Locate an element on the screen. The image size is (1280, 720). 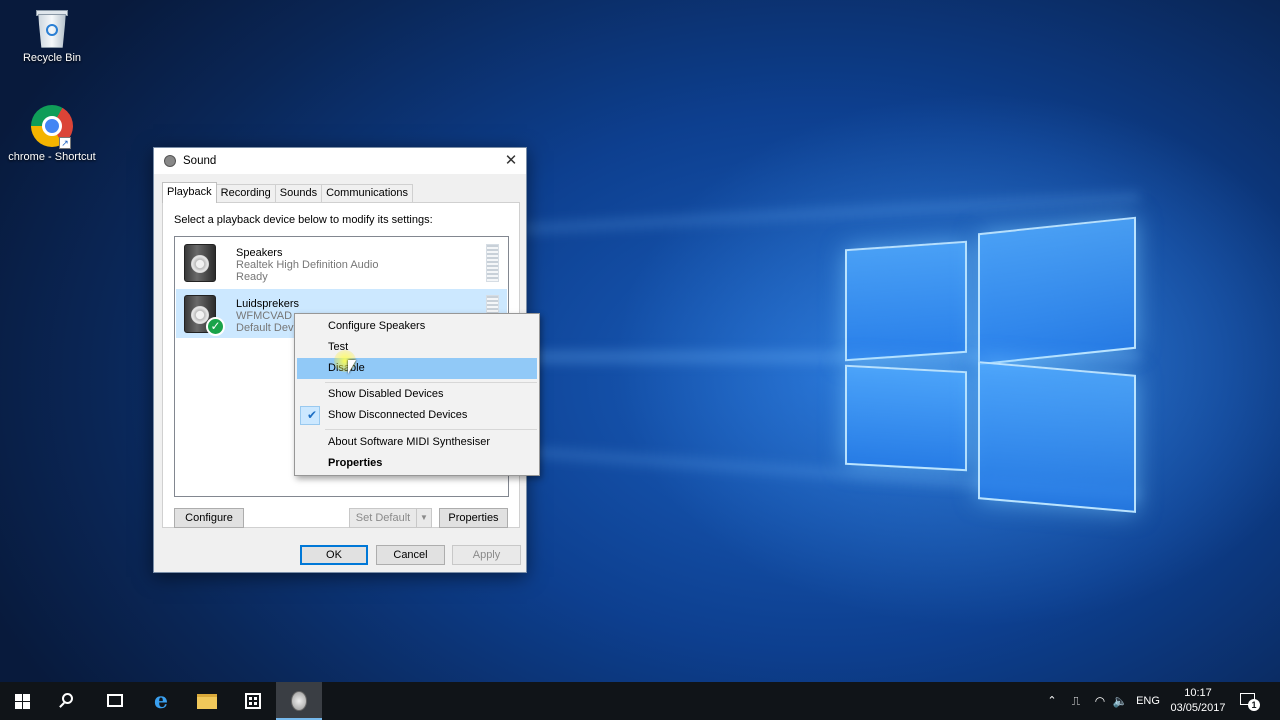
speaker-device-icon is located at coordinates (200, 263).